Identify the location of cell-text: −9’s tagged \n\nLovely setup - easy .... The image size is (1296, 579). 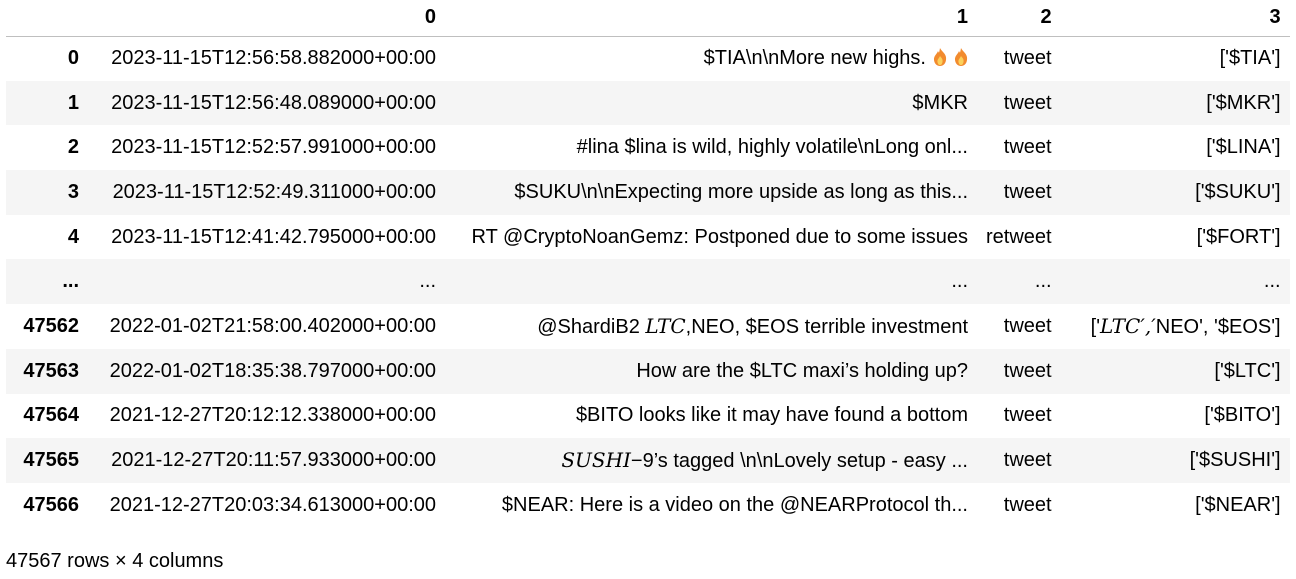
(799, 461).